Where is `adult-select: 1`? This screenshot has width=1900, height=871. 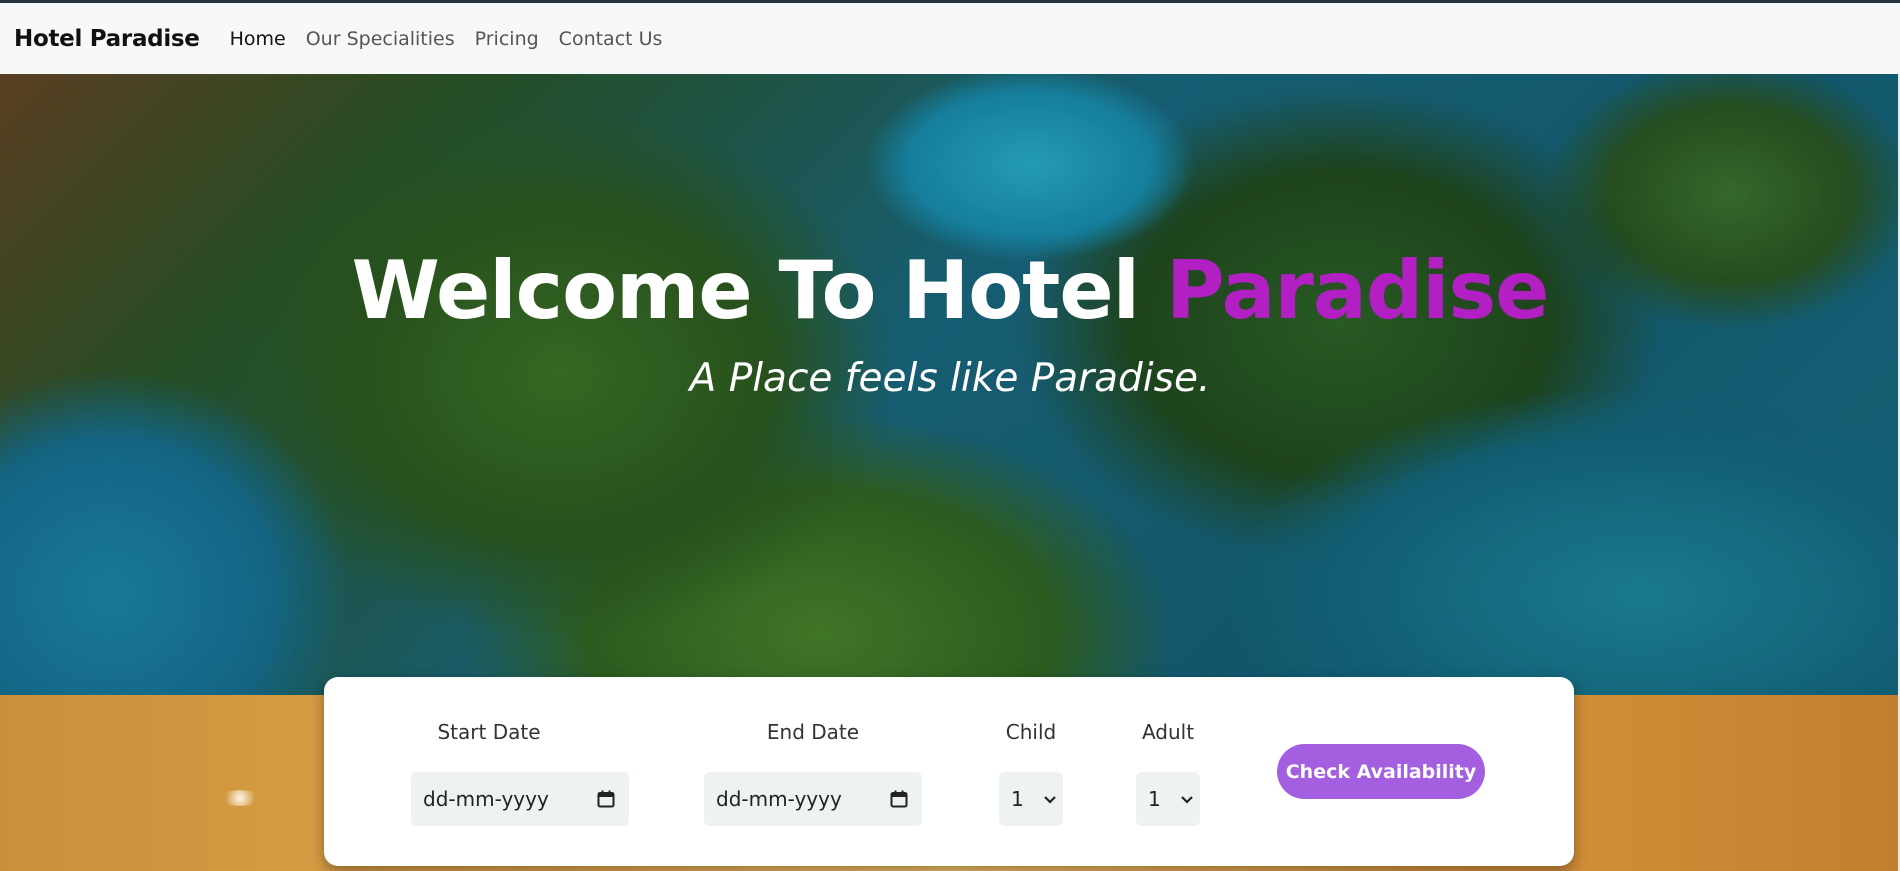 adult-select: 1 is located at coordinates (1168, 799).